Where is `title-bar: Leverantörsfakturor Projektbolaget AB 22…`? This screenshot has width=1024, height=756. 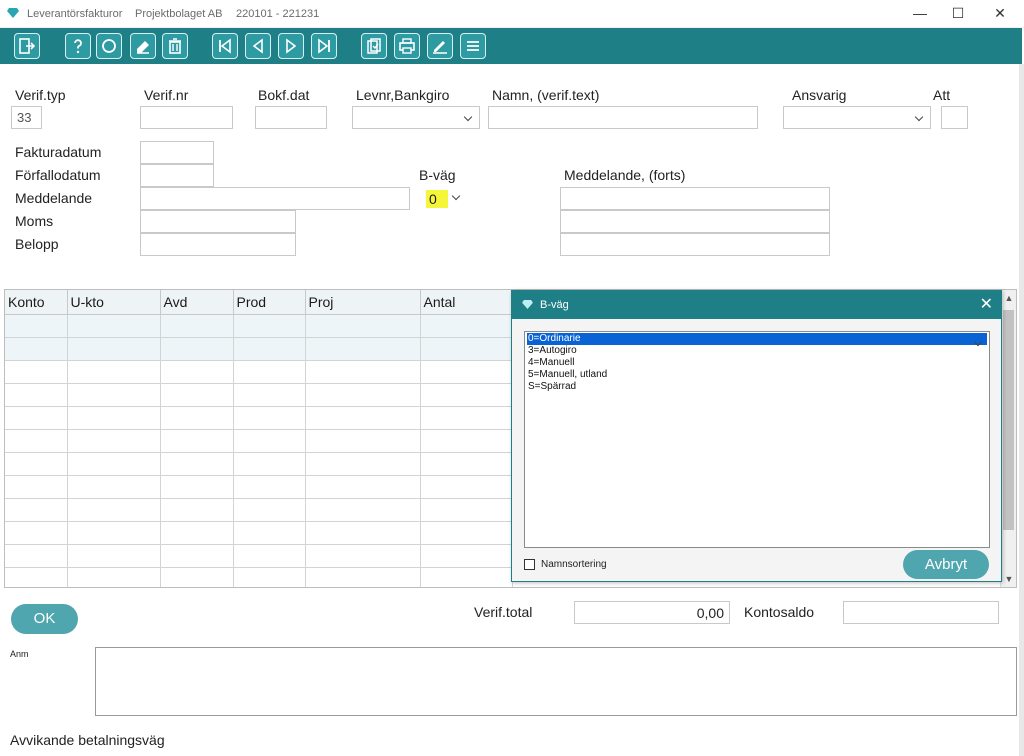 title-bar: Leverantörsfakturor Projektbolaget AB 22… is located at coordinates (512, 14).